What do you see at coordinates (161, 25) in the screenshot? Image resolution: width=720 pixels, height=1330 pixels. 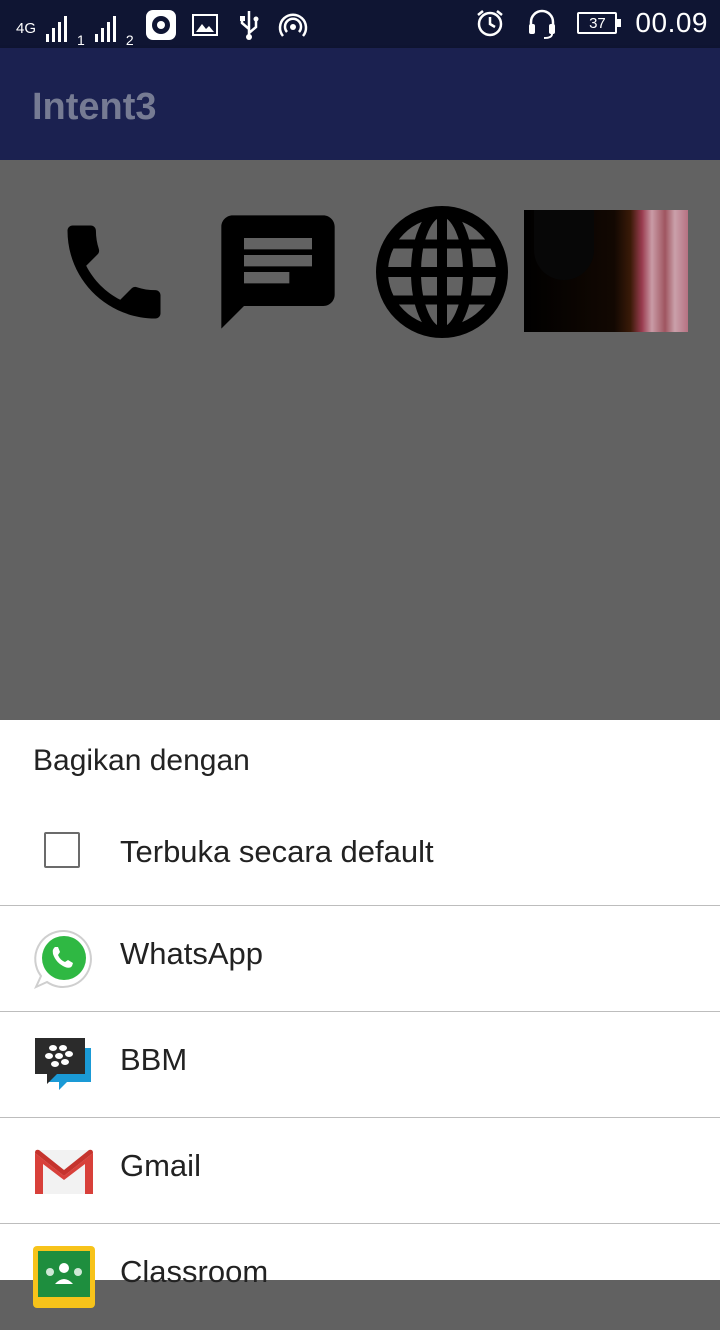 I see `music-icon` at bounding box center [161, 25].